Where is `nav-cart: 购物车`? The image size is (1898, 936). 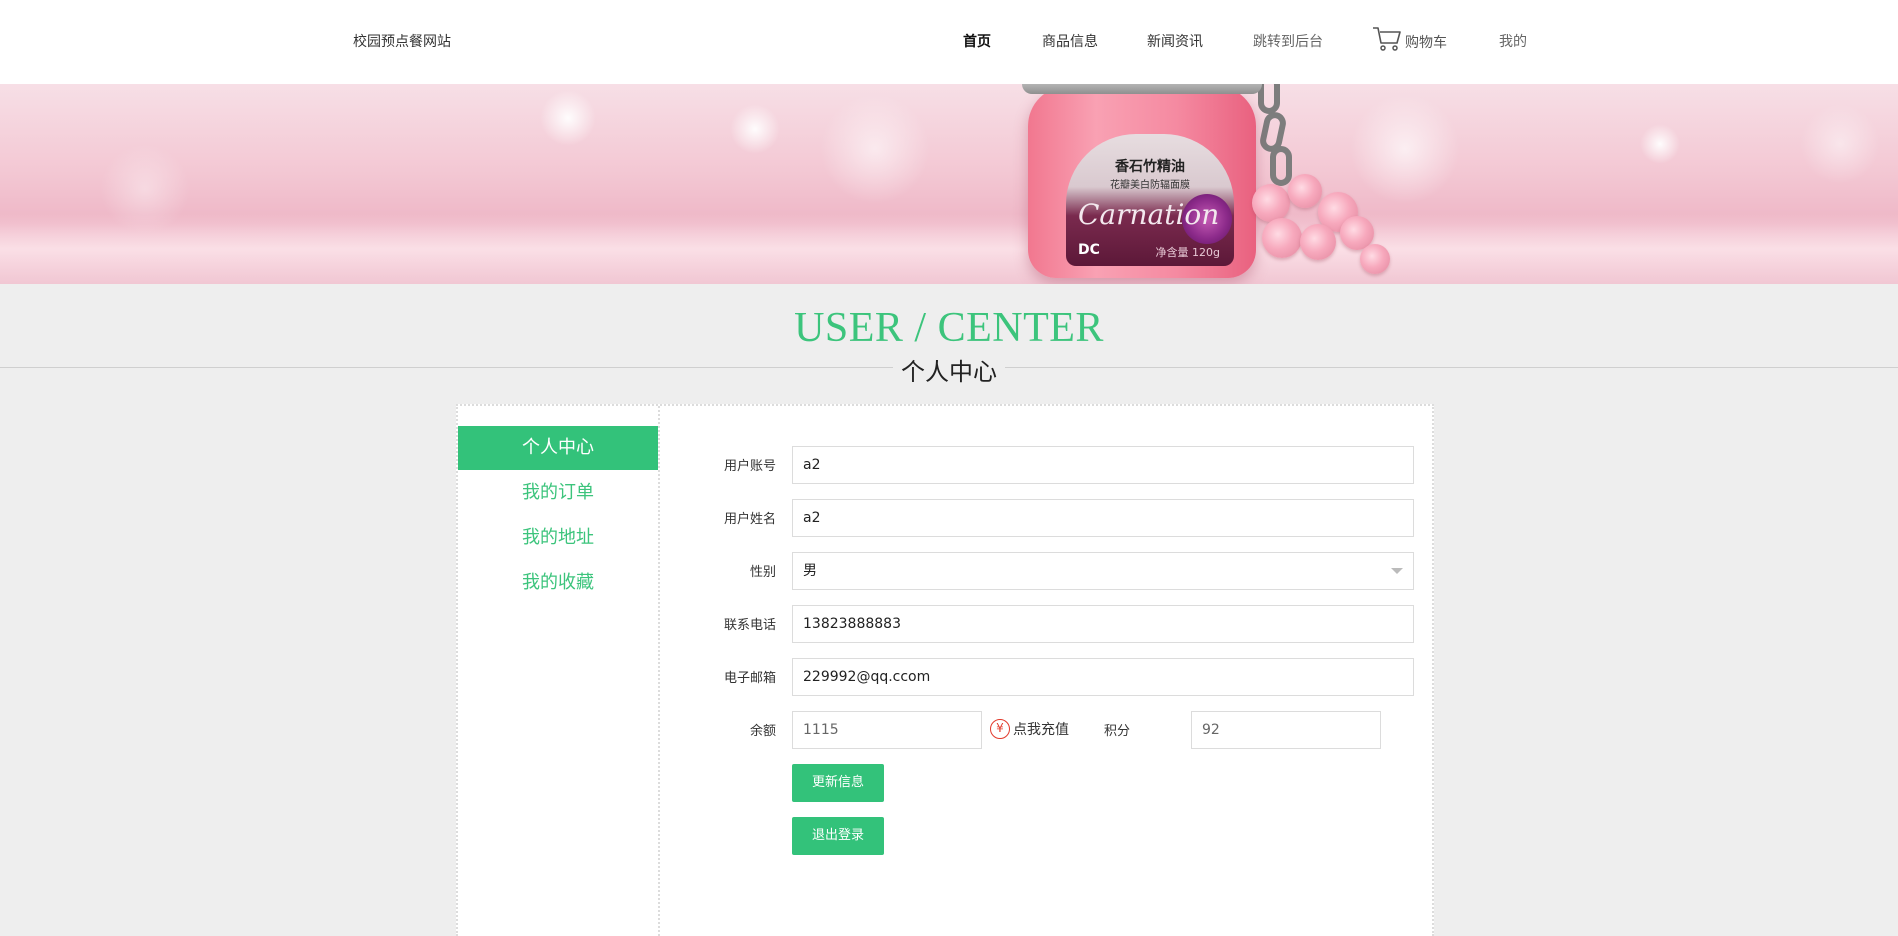
nav-cart: 购物车 is located at coordinates (1409, 39).